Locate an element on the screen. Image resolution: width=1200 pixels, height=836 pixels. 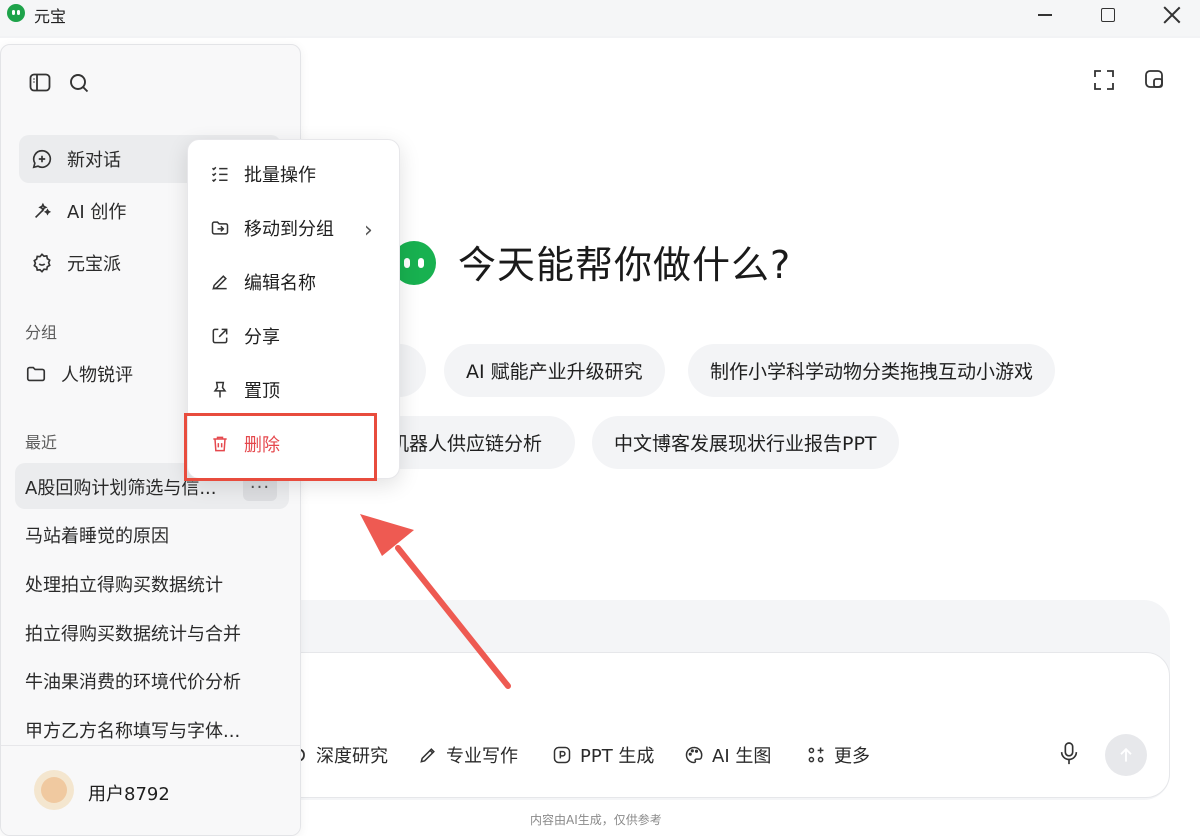
sidebar-item-label: AI 创作 is located at coordinates (97, 212).